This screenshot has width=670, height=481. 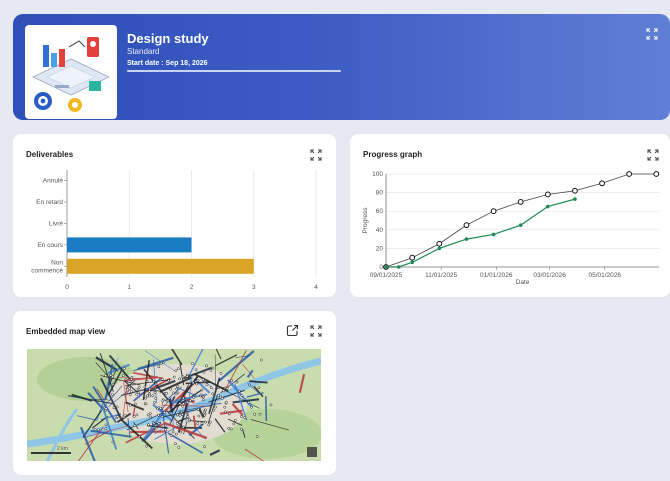 I want to click on map-layers-button, so click(x=312, y=452).